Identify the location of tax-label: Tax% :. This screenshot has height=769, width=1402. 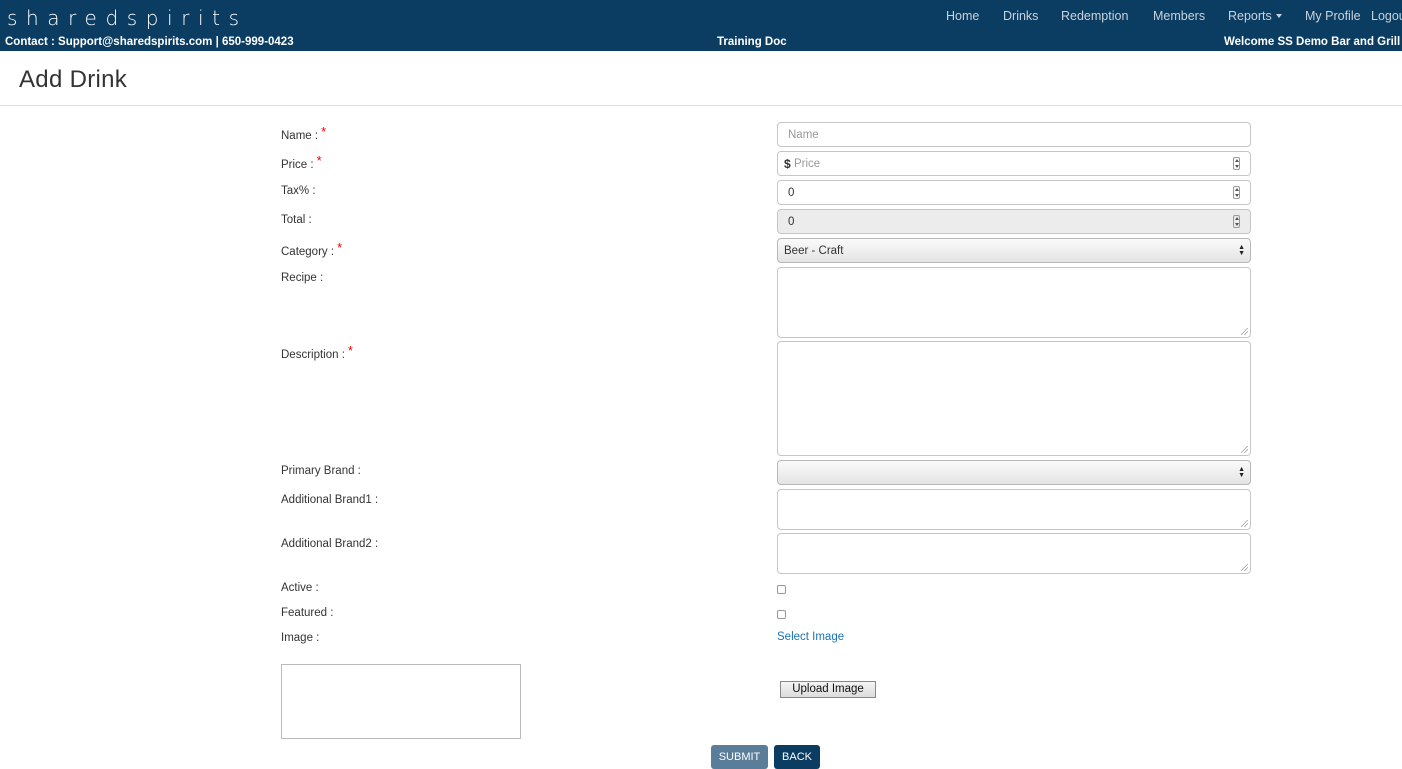
(298, 191).